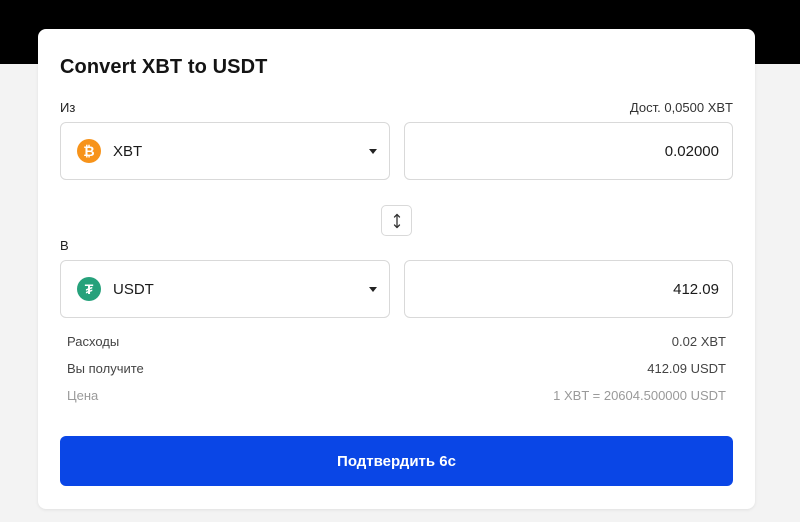 The width and height of the screenshot is (800, 522). I want to click on fee-value: 0.02 XBT, so click(698, 341).